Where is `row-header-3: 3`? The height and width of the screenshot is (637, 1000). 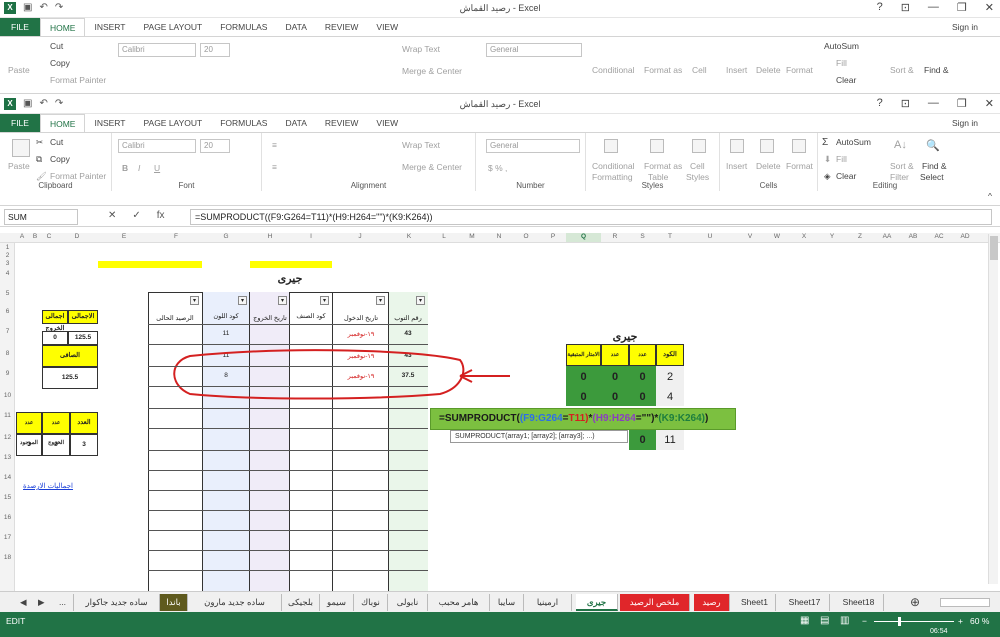 row-header-3: 3 is located at coordinates (7, 263).